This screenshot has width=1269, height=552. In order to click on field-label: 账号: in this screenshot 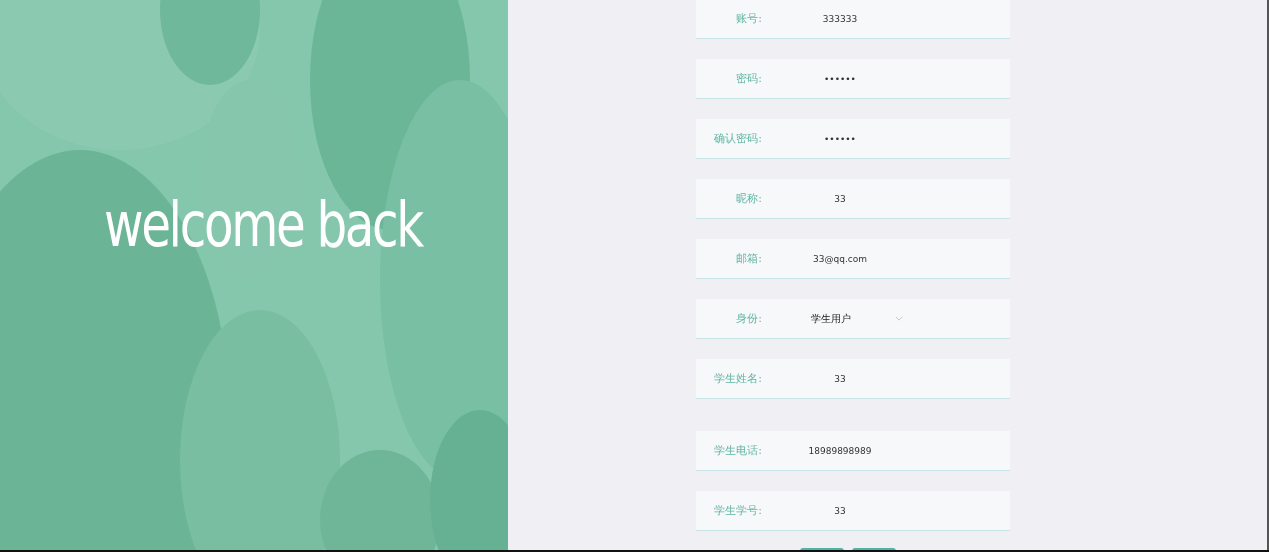, I will do `click(748, 18)`.